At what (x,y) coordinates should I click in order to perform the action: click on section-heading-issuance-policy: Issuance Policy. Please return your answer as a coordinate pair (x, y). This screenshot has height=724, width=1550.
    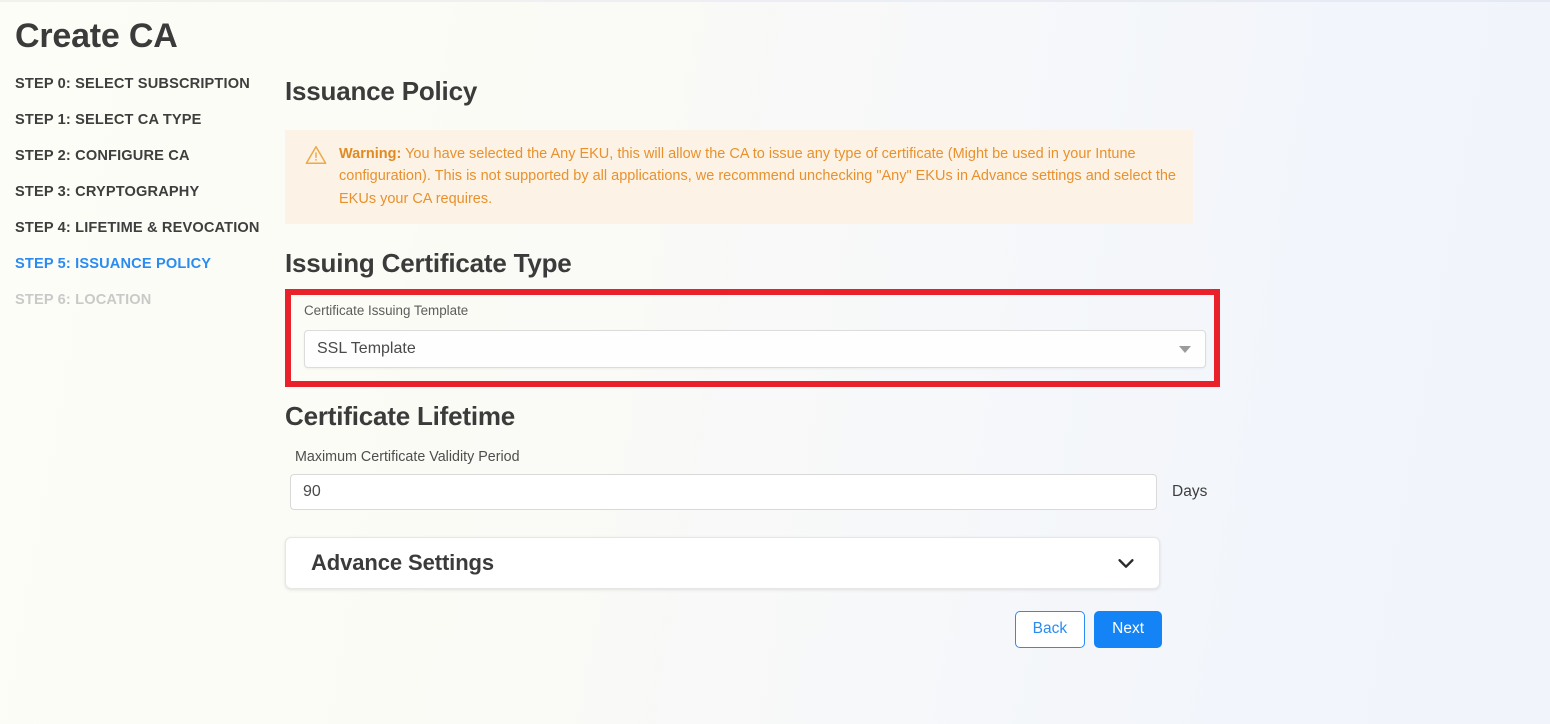
    Looking at the image, I should click on (381, 91).